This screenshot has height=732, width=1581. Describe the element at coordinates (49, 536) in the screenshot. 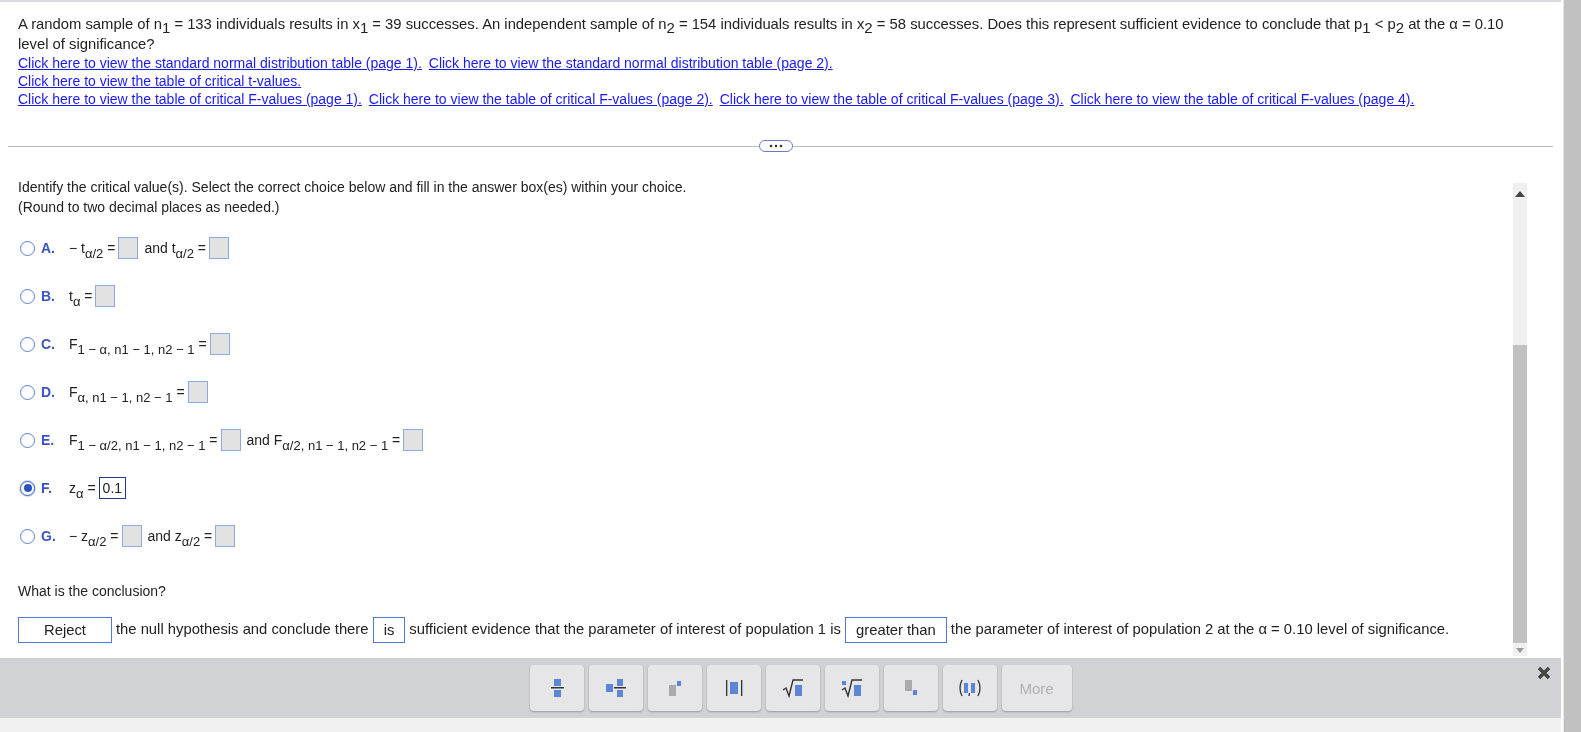

I see `choice-letter: G.` at that location.